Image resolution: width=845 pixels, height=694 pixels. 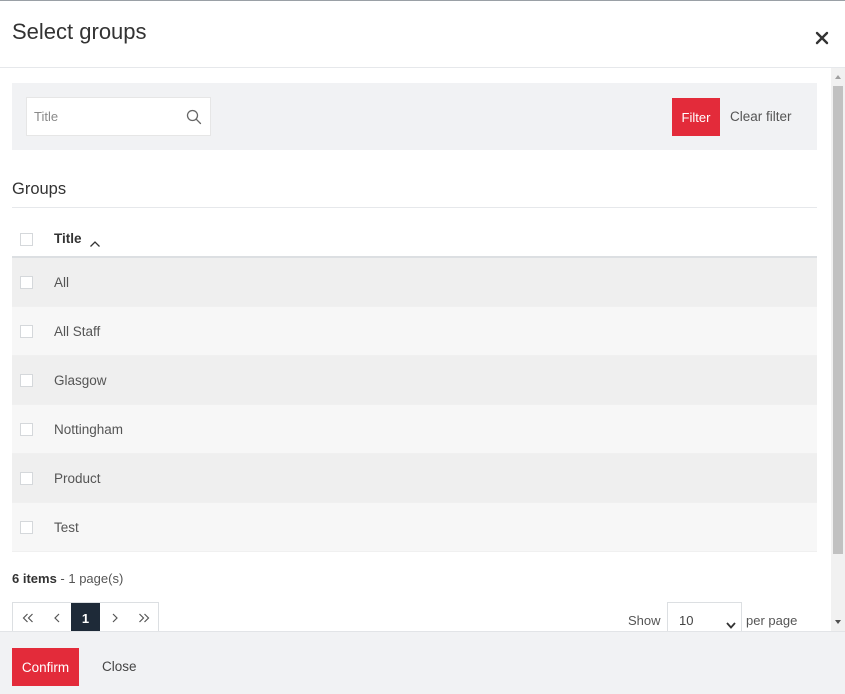 What do you see at coordinates (414, 116) in the screenshot?
I see `filter-panel: Filter Clear filter` at bounding box center [414, 116].